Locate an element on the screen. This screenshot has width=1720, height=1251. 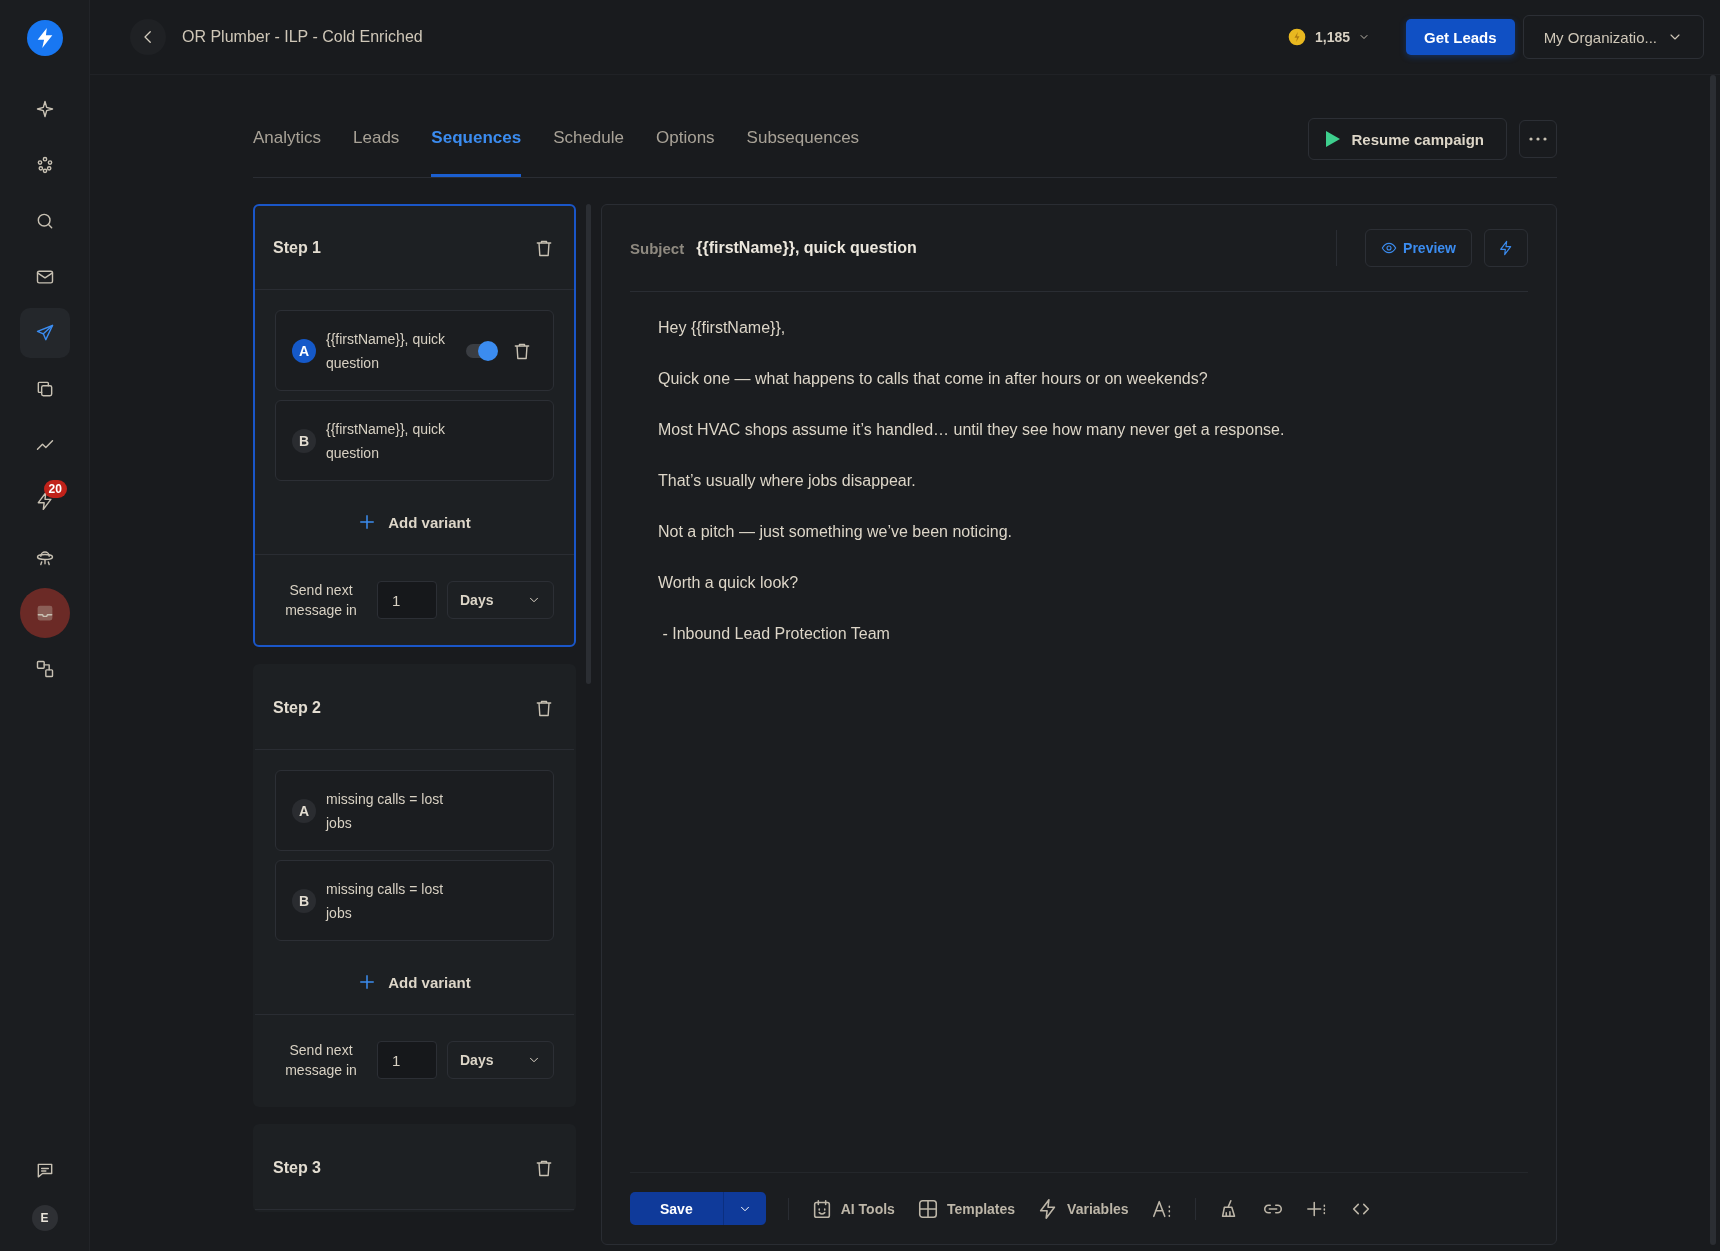
subject-text: {{firstName}}, quick question is located at coordinates (1010, 248).